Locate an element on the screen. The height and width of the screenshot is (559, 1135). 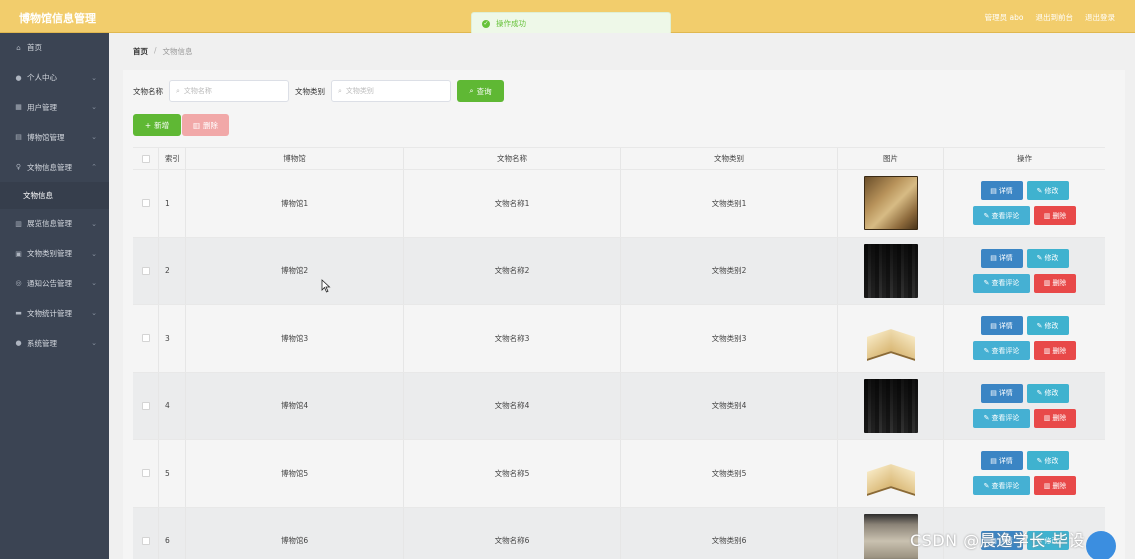
exit-frontend-link: 退出到前台 is located at coordinates (1055, 17).